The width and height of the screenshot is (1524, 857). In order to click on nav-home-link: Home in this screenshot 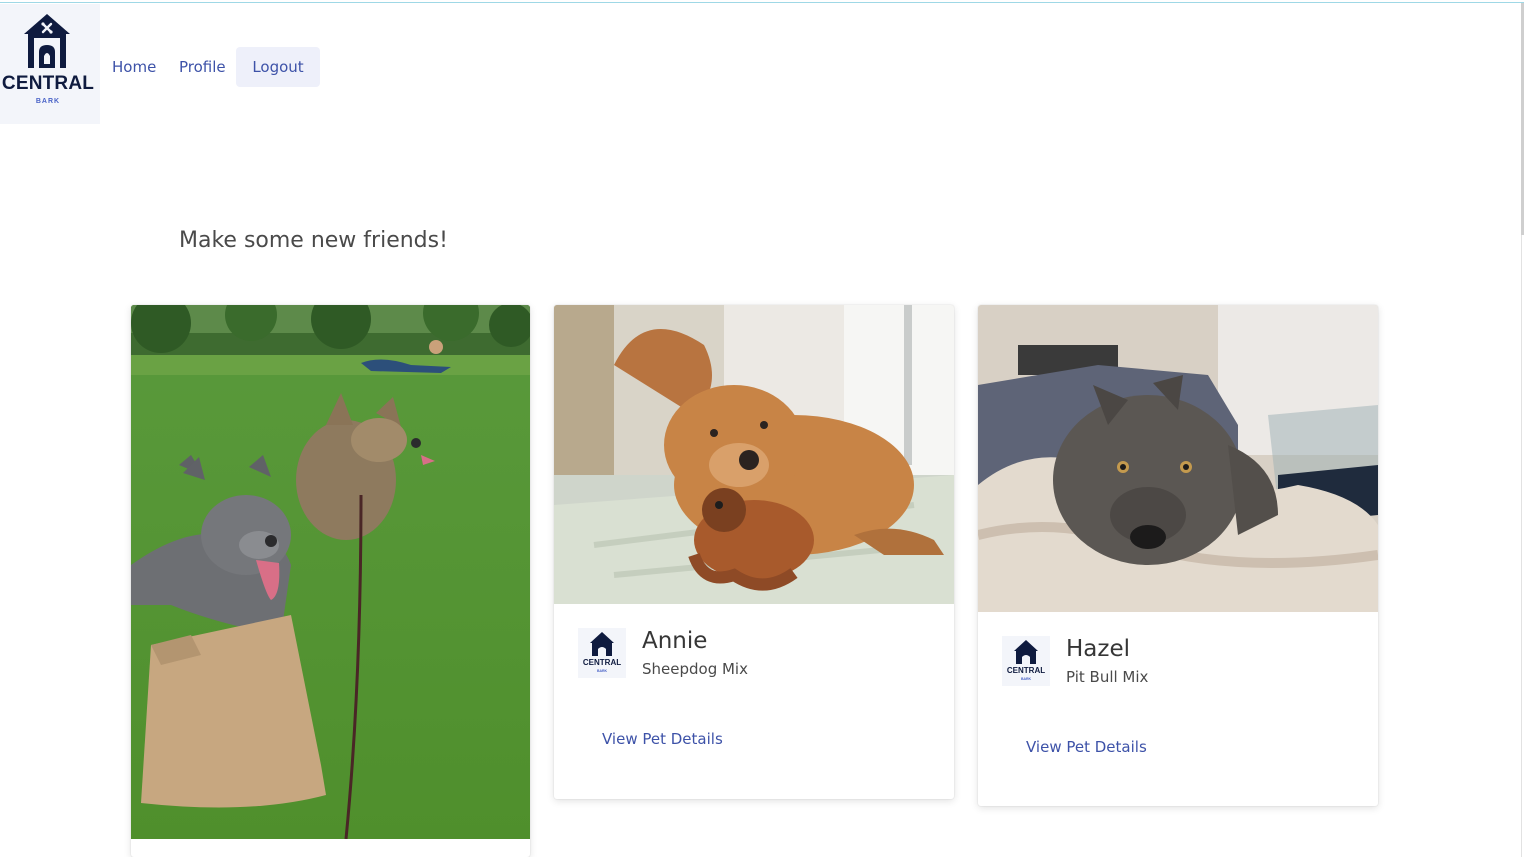, I will do `click(134, 67)`.